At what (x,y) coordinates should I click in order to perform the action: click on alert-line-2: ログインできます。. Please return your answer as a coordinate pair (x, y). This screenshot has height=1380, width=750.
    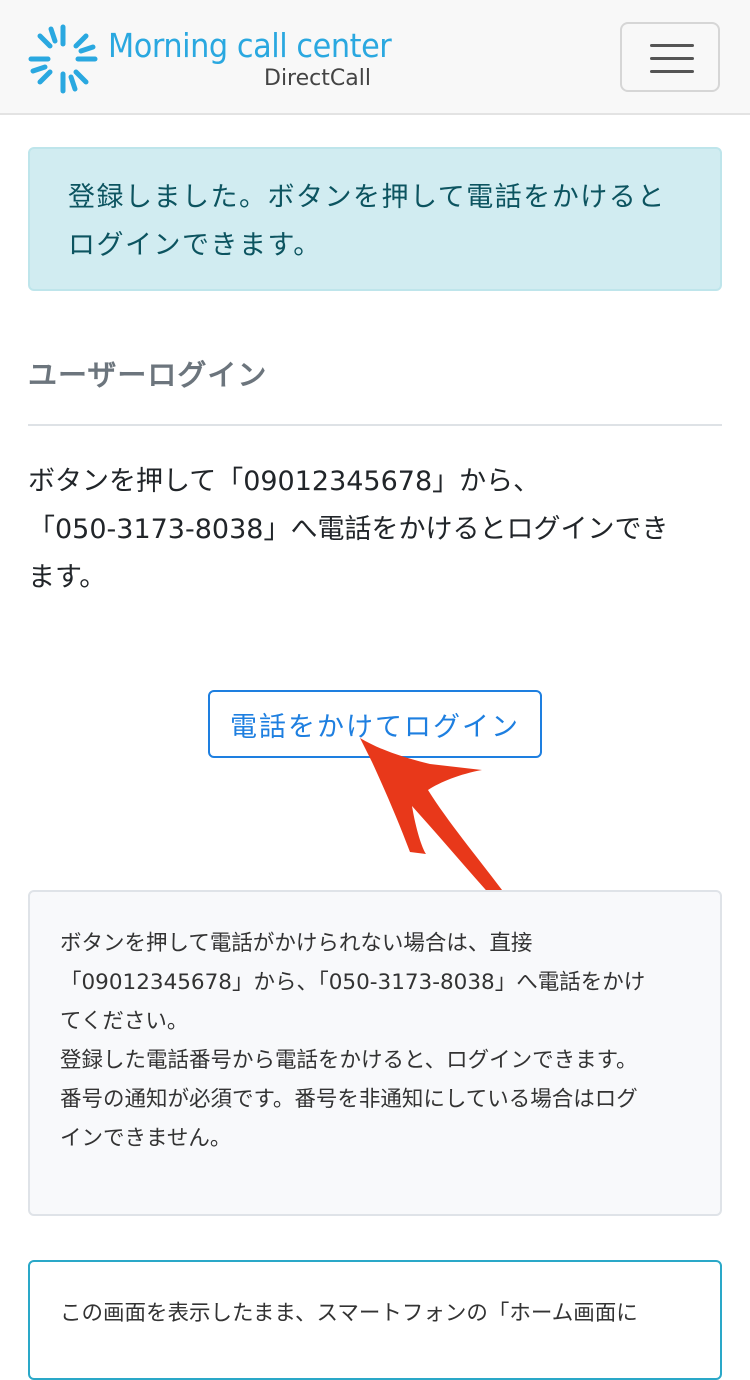
    Looking at the image, I should click on (195, 245).